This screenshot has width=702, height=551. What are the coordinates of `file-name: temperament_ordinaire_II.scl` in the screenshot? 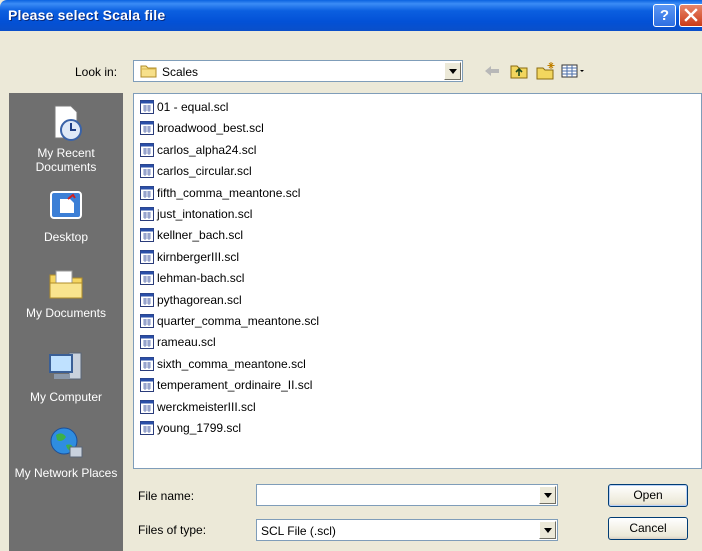 It's located at (235, 385).